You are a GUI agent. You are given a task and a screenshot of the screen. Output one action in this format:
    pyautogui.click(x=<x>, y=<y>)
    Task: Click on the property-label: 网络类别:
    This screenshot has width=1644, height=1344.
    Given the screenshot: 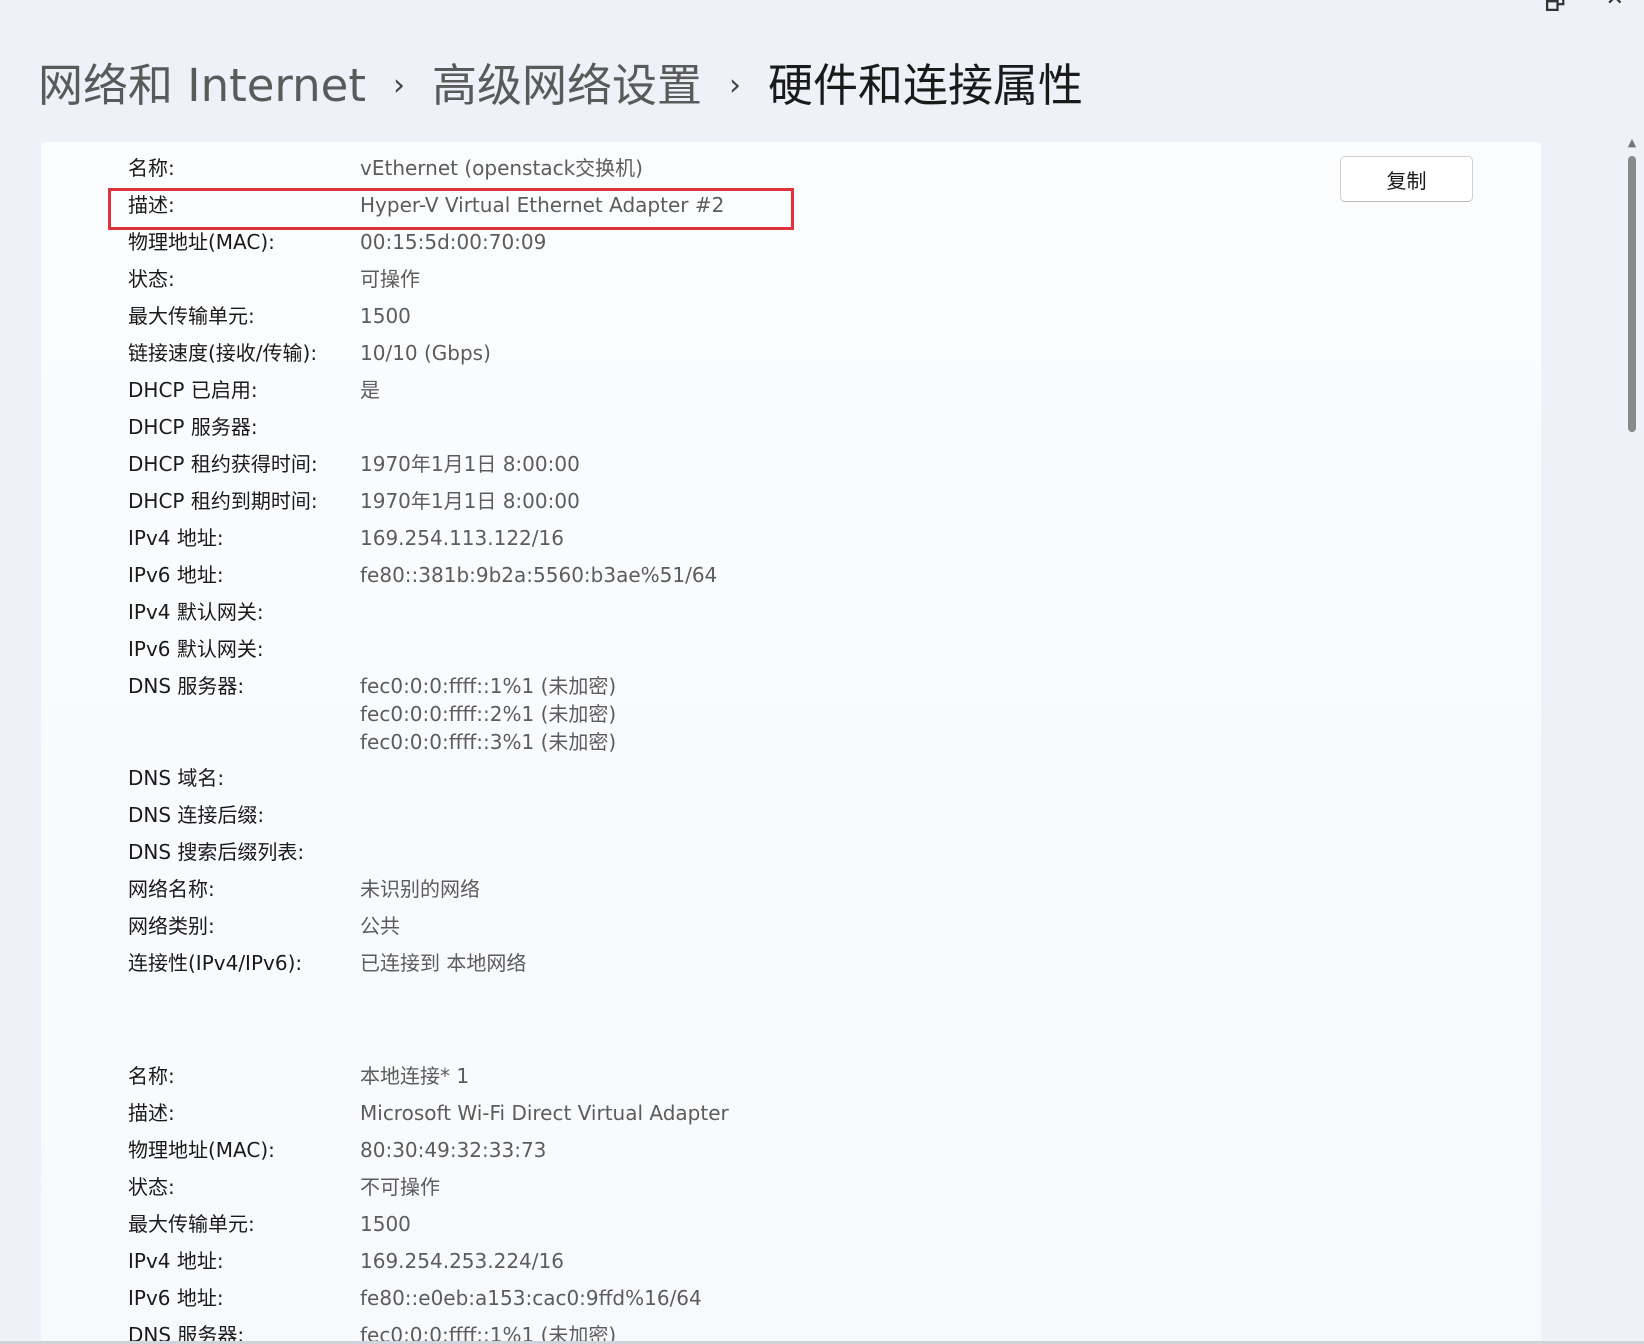 What is the action you would take?
    pyautogui.click(x=171, y=926)
    